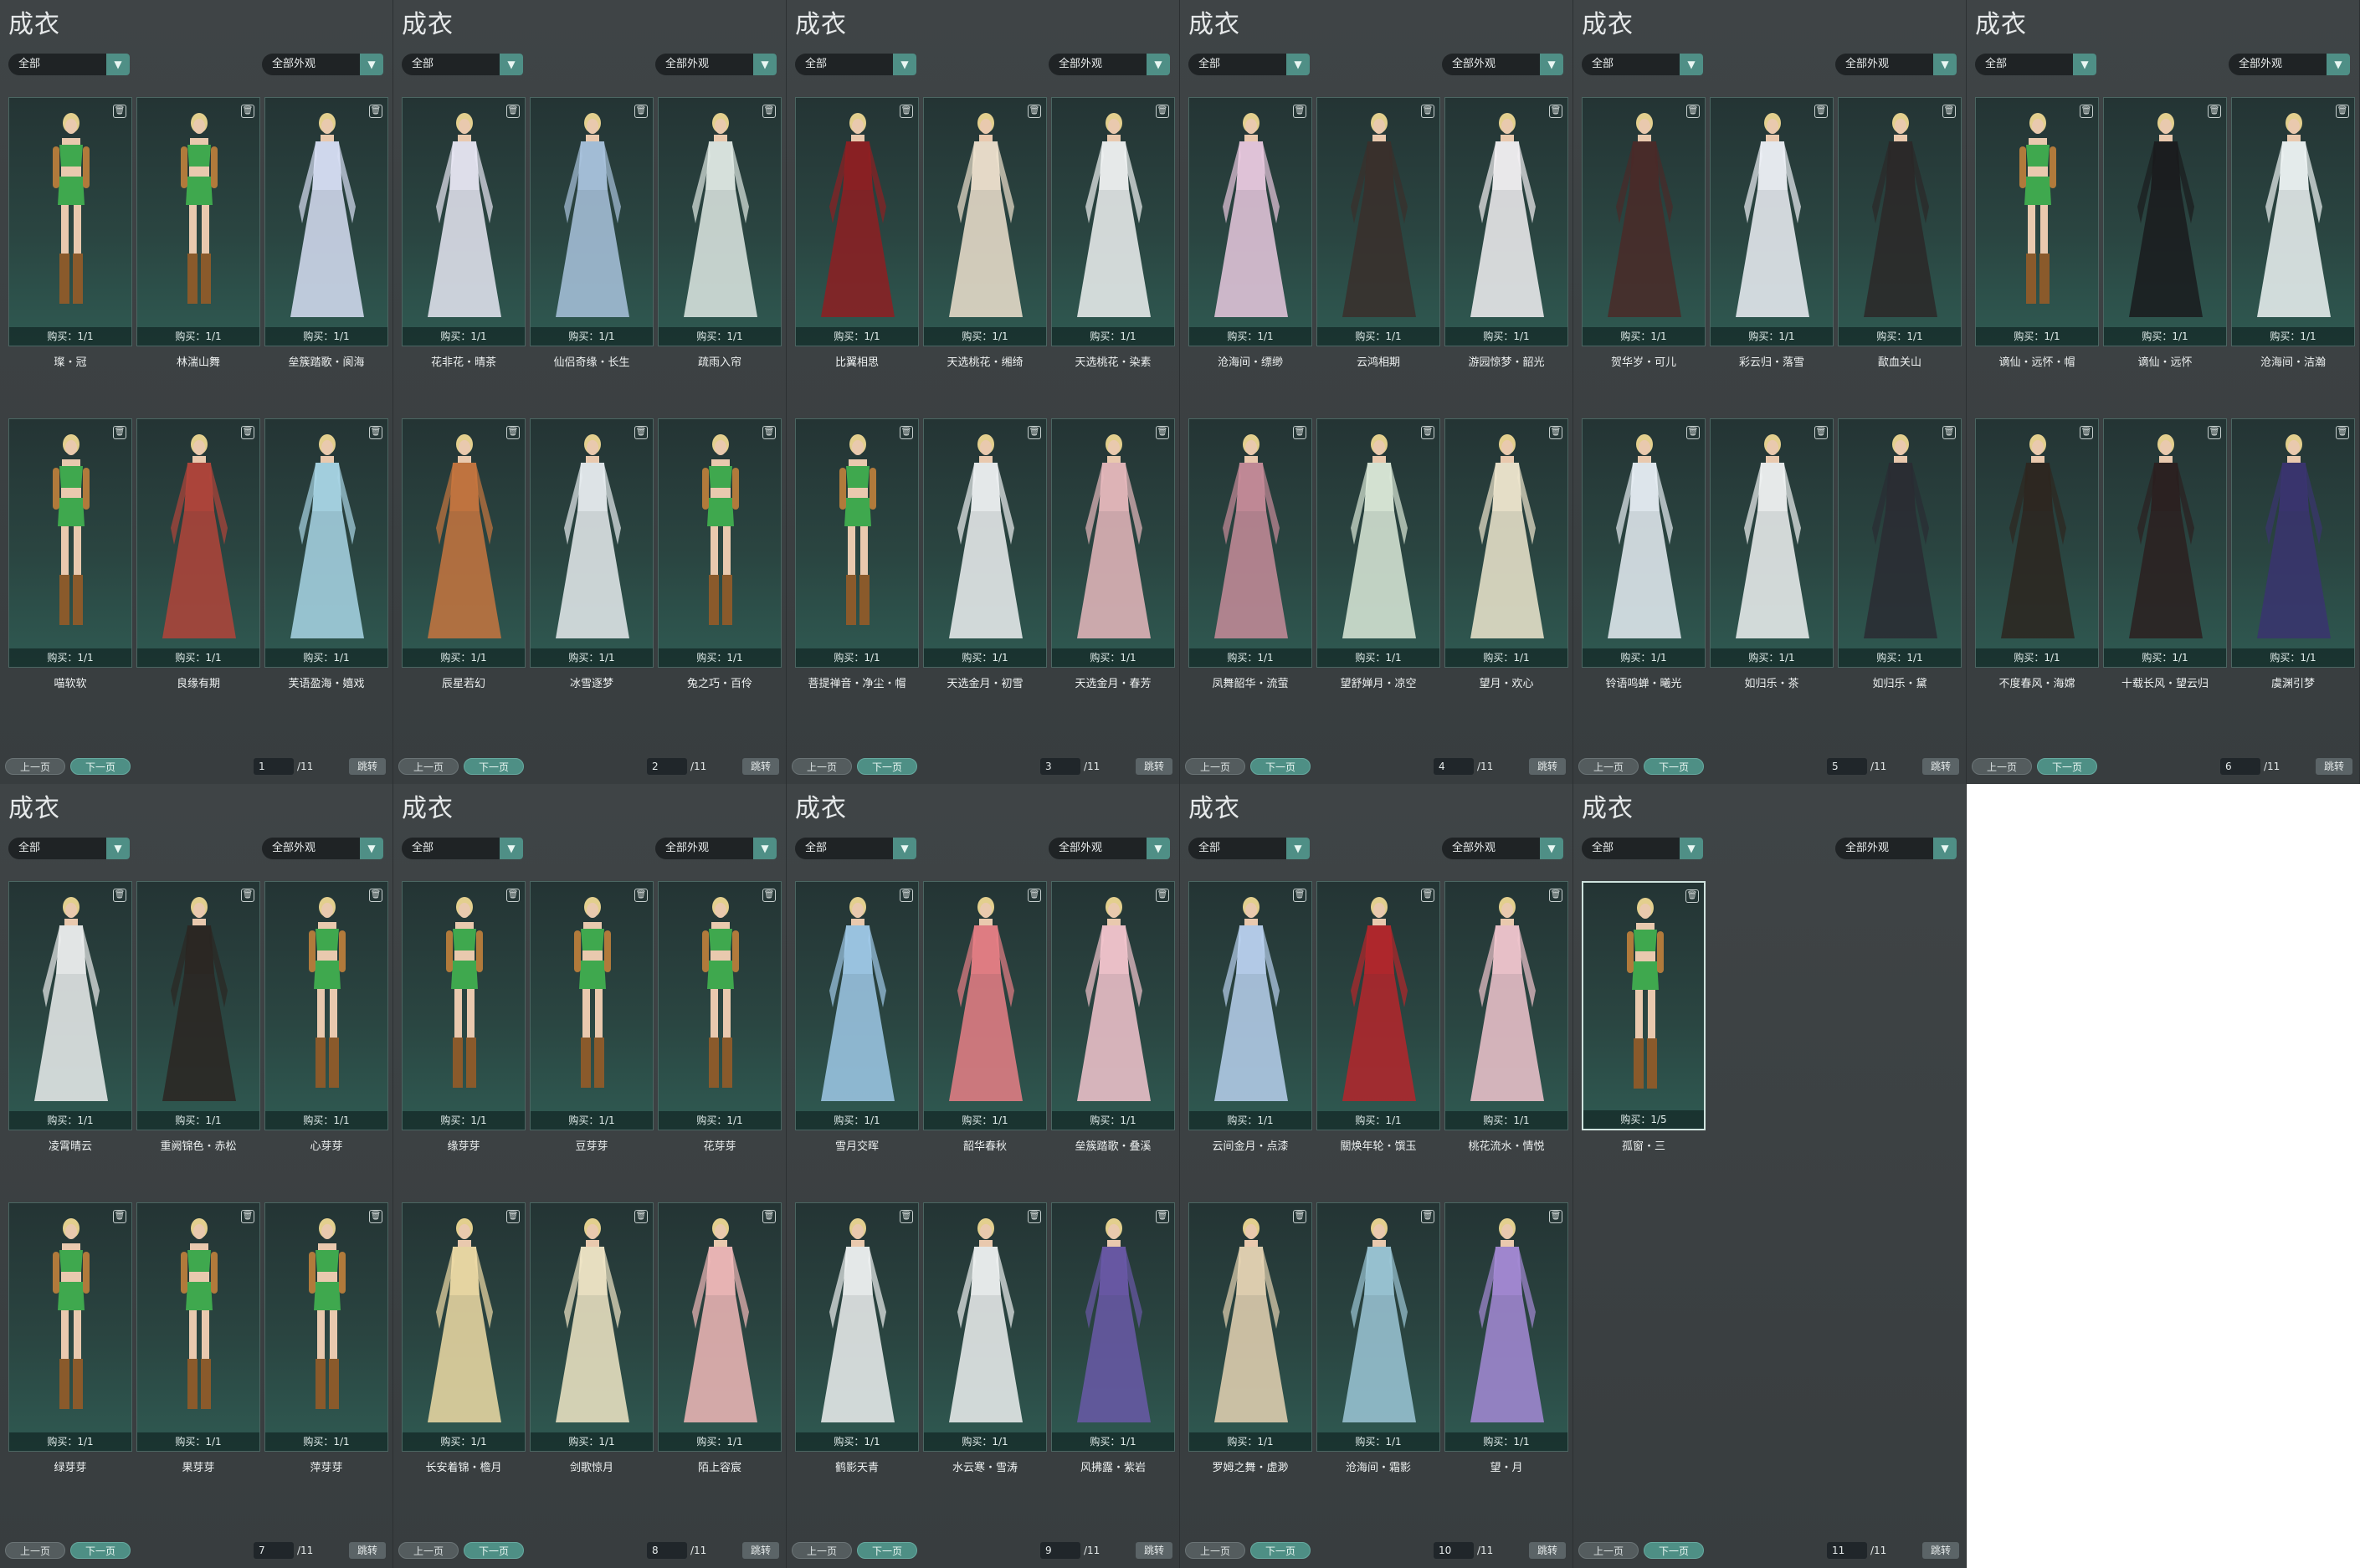 This screenshot has height=1568, width=2360. Describe the element at coordinates (1454, 766) in the screenshot. I see `page-number-input: 4` at that location.